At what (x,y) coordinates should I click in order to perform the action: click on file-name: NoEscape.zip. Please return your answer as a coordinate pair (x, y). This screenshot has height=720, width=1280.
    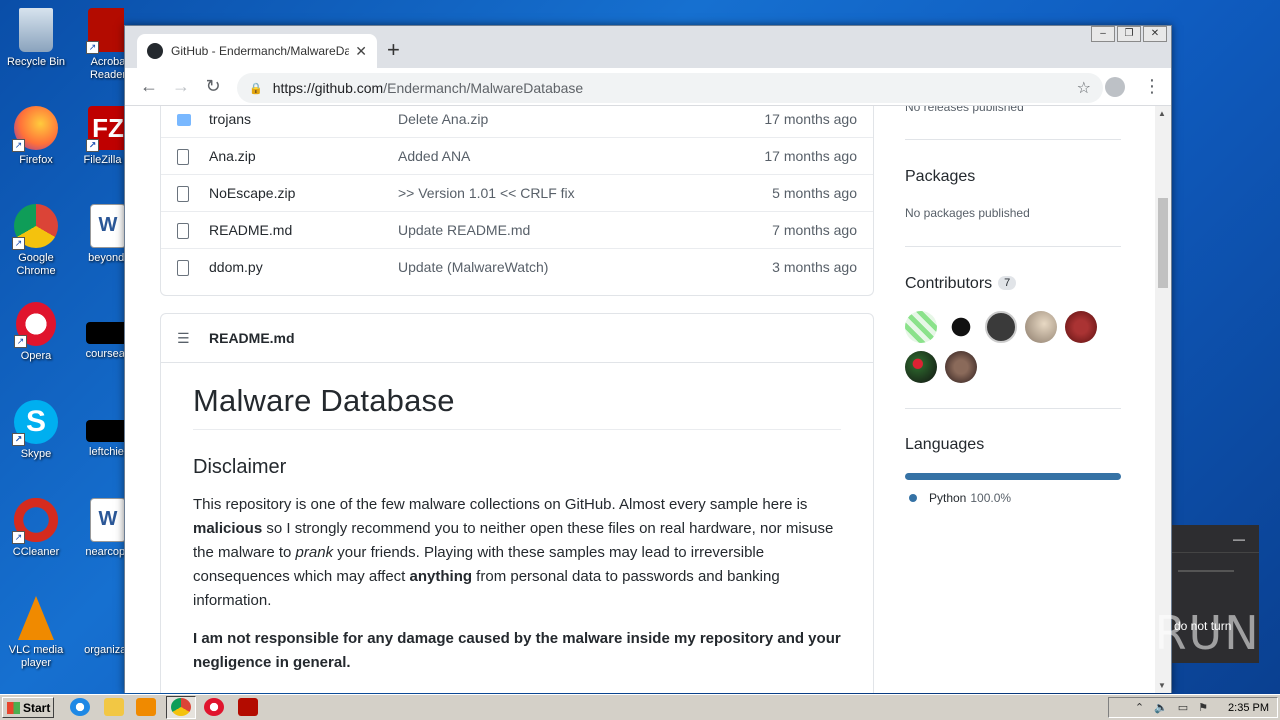
    Looking at the image, I should click on (252, 193).